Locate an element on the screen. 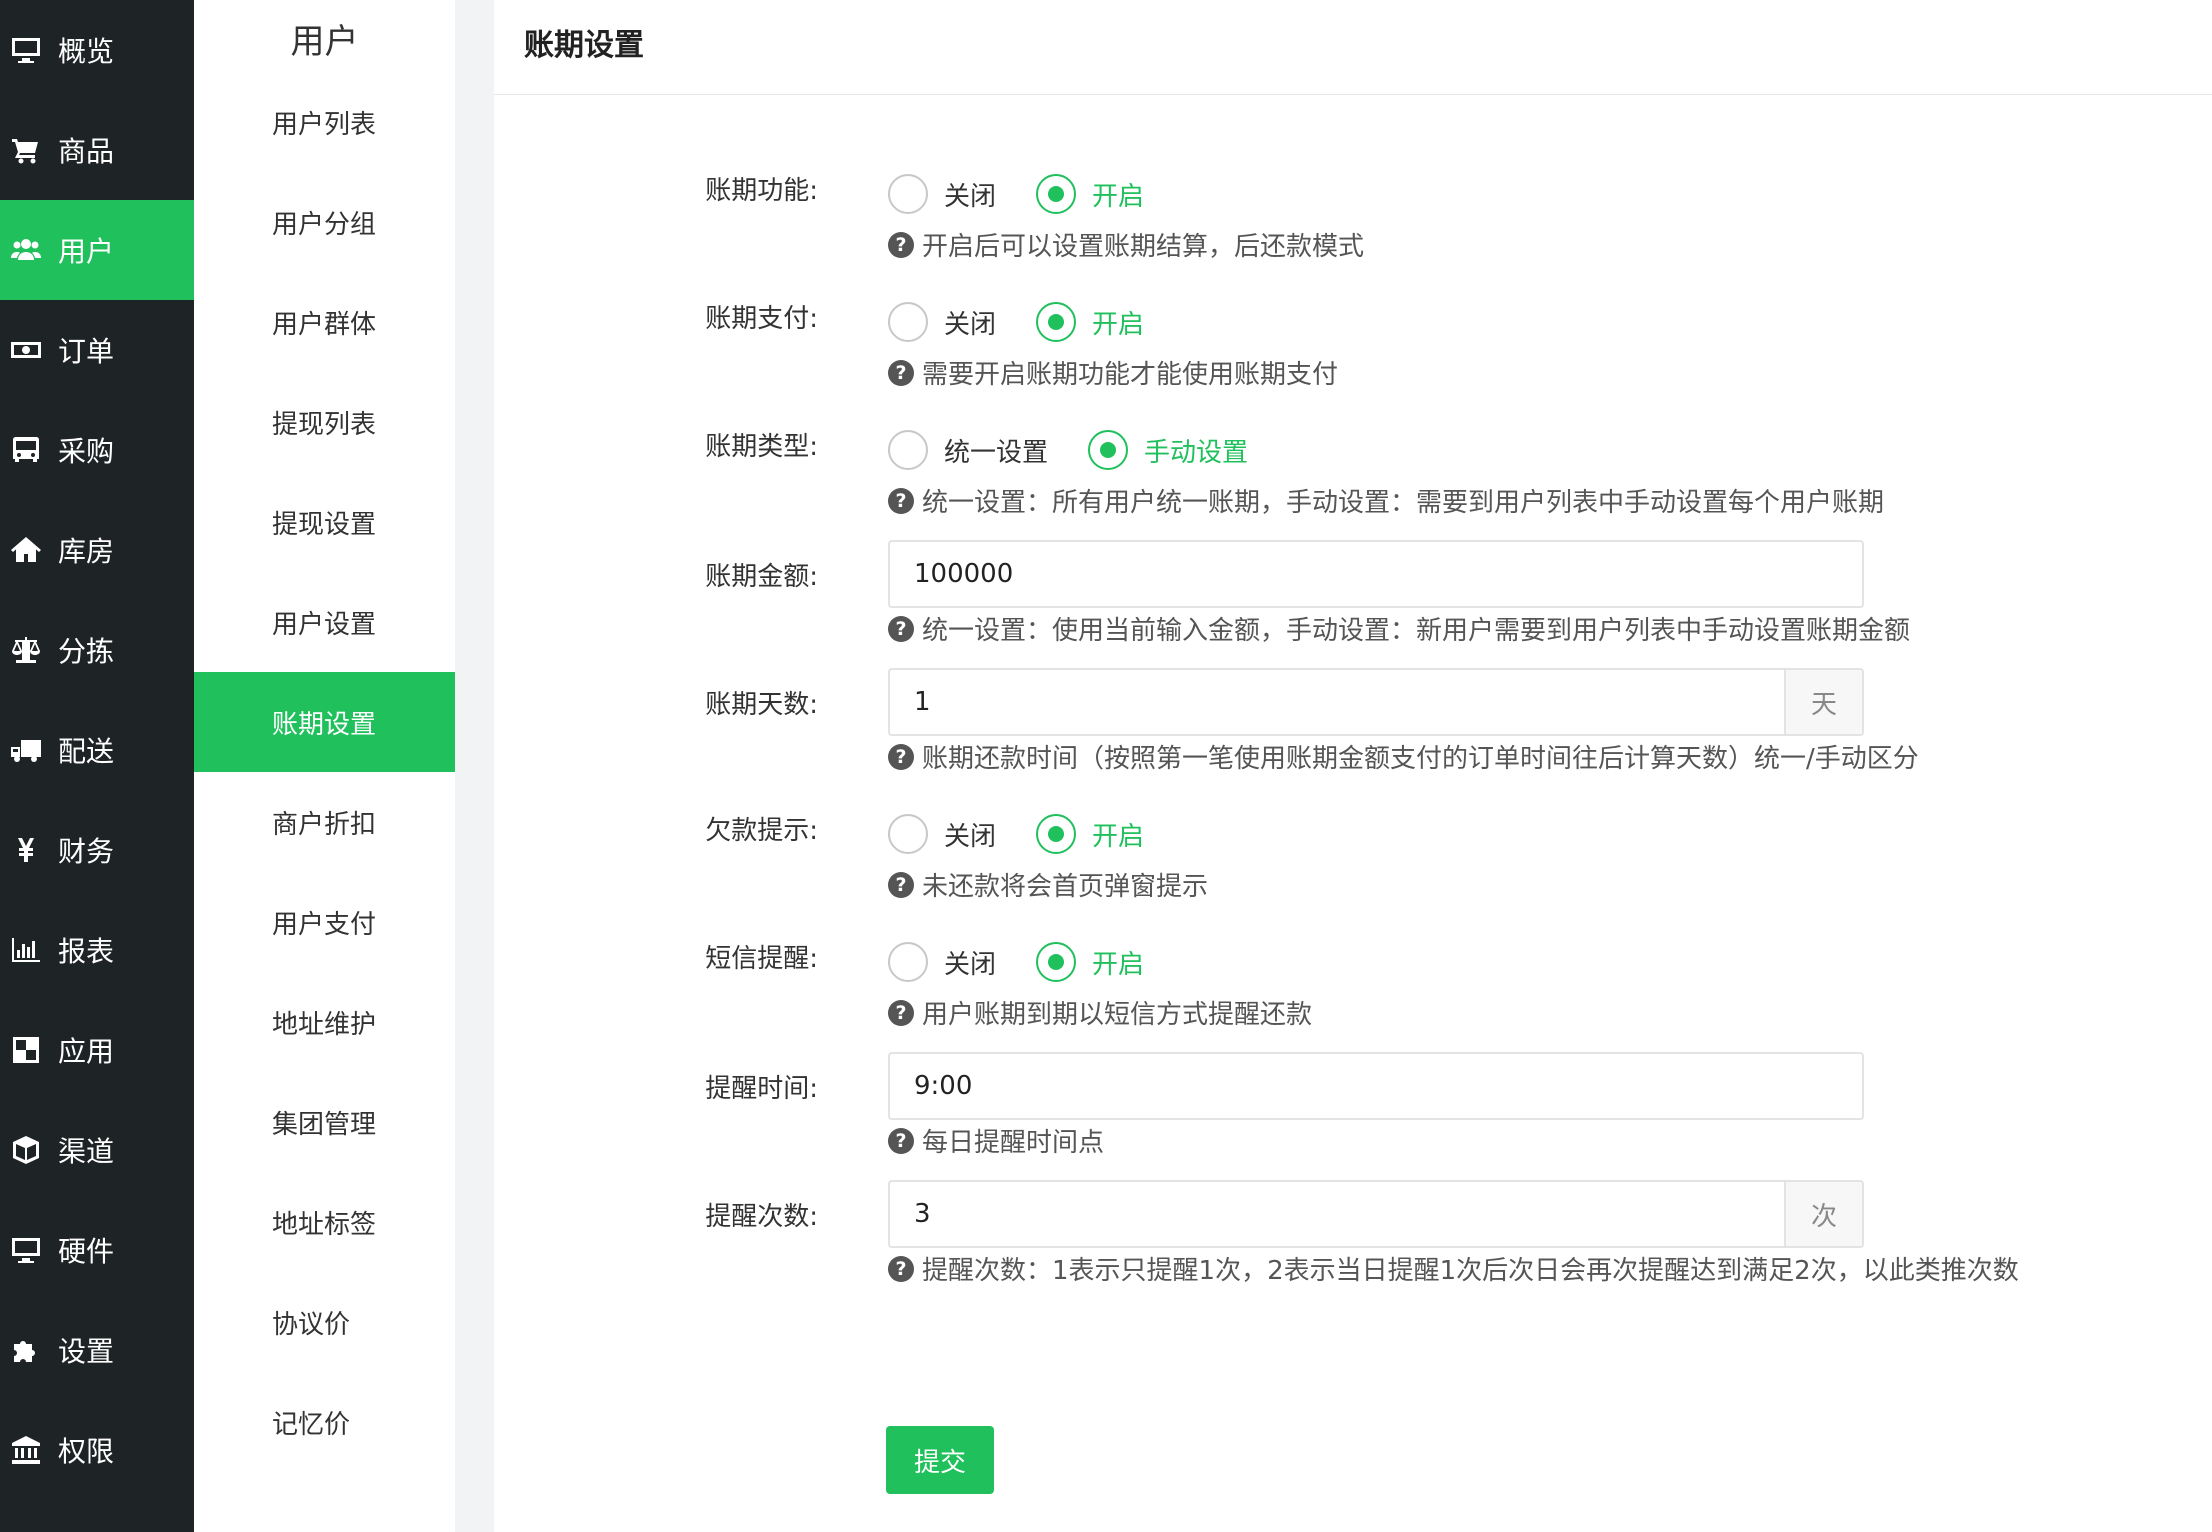 The width and height of the screenshot is (2212, 1532). credit-type-unified-radio: 统一设置 is located at coordinates (968, 450).